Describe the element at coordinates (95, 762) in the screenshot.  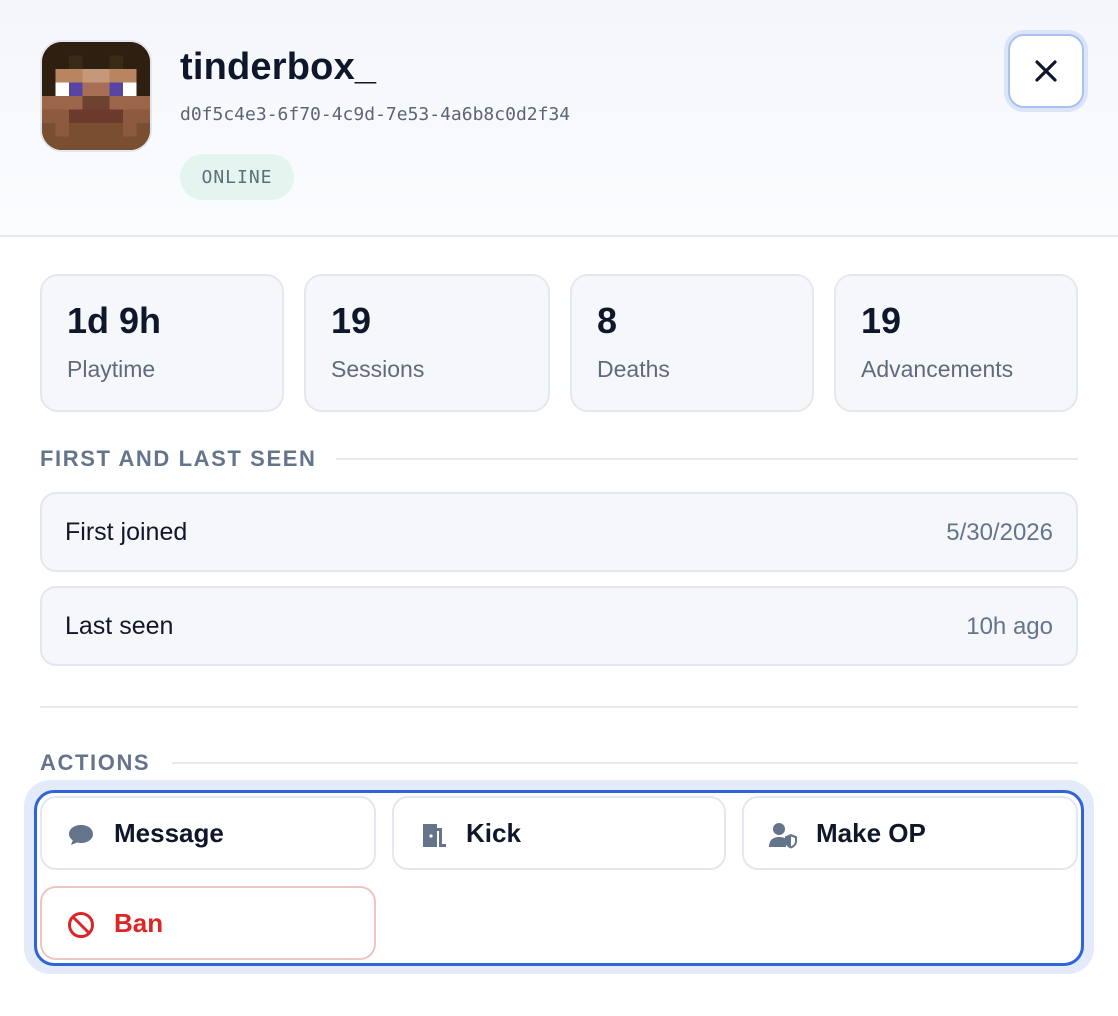
I see `section-title-actions: ACTIONS` at that location.